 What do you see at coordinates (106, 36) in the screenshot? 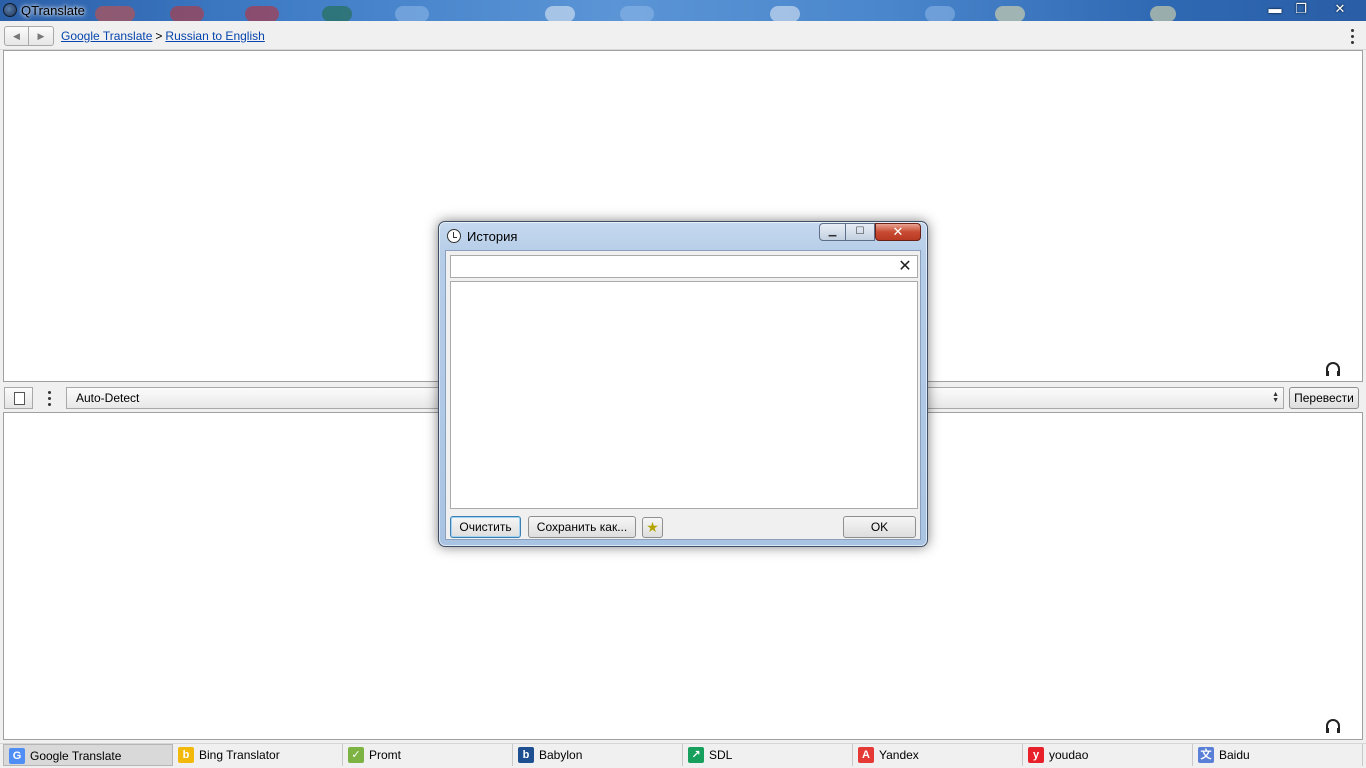
I see `breadcrumb-service-link: Google Translate` at bounding box center [106, 36].